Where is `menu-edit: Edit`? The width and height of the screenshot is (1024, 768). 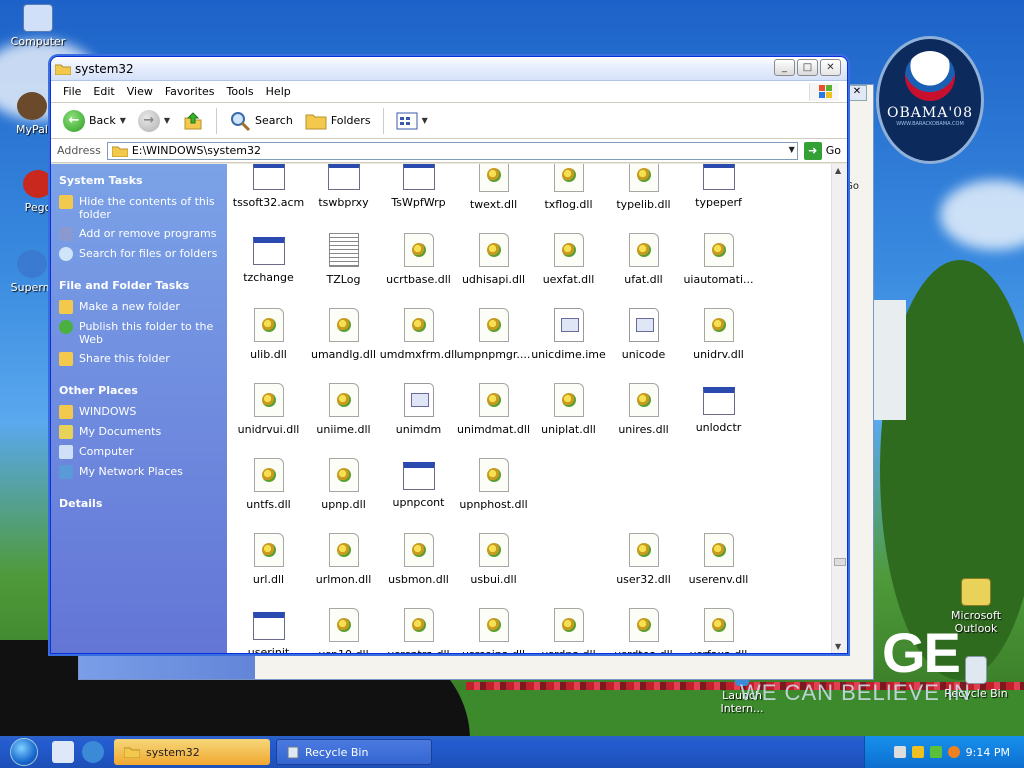 menu-edit: Edit is located at coordinates (103, 91).